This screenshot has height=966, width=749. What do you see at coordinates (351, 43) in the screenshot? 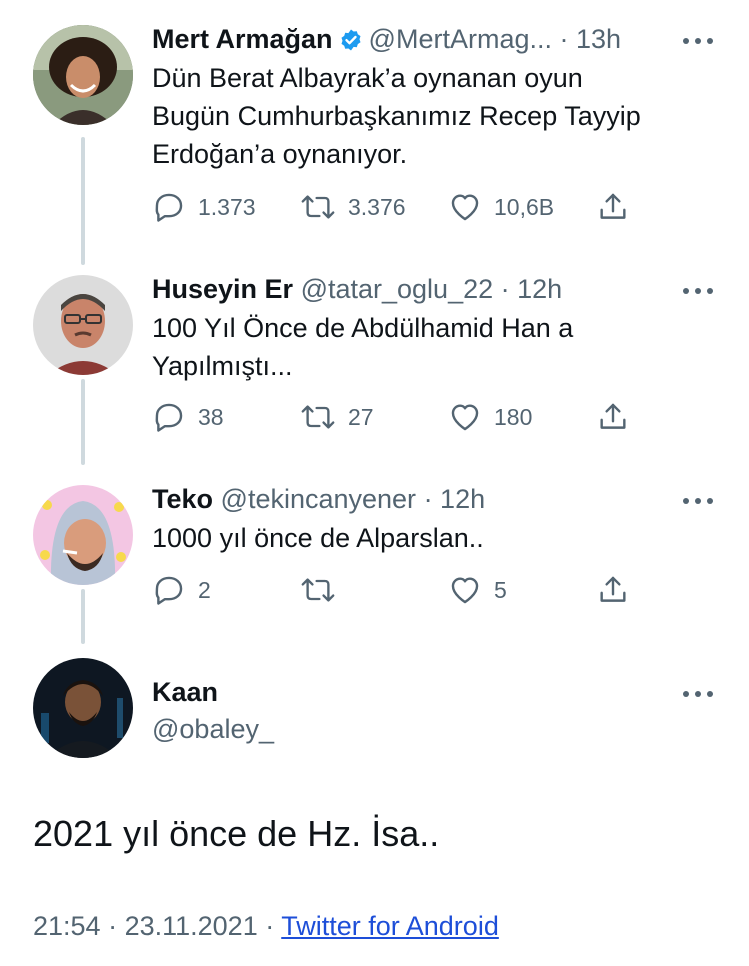
I see `verified-badge-icon` at bounding box center [351, 43].